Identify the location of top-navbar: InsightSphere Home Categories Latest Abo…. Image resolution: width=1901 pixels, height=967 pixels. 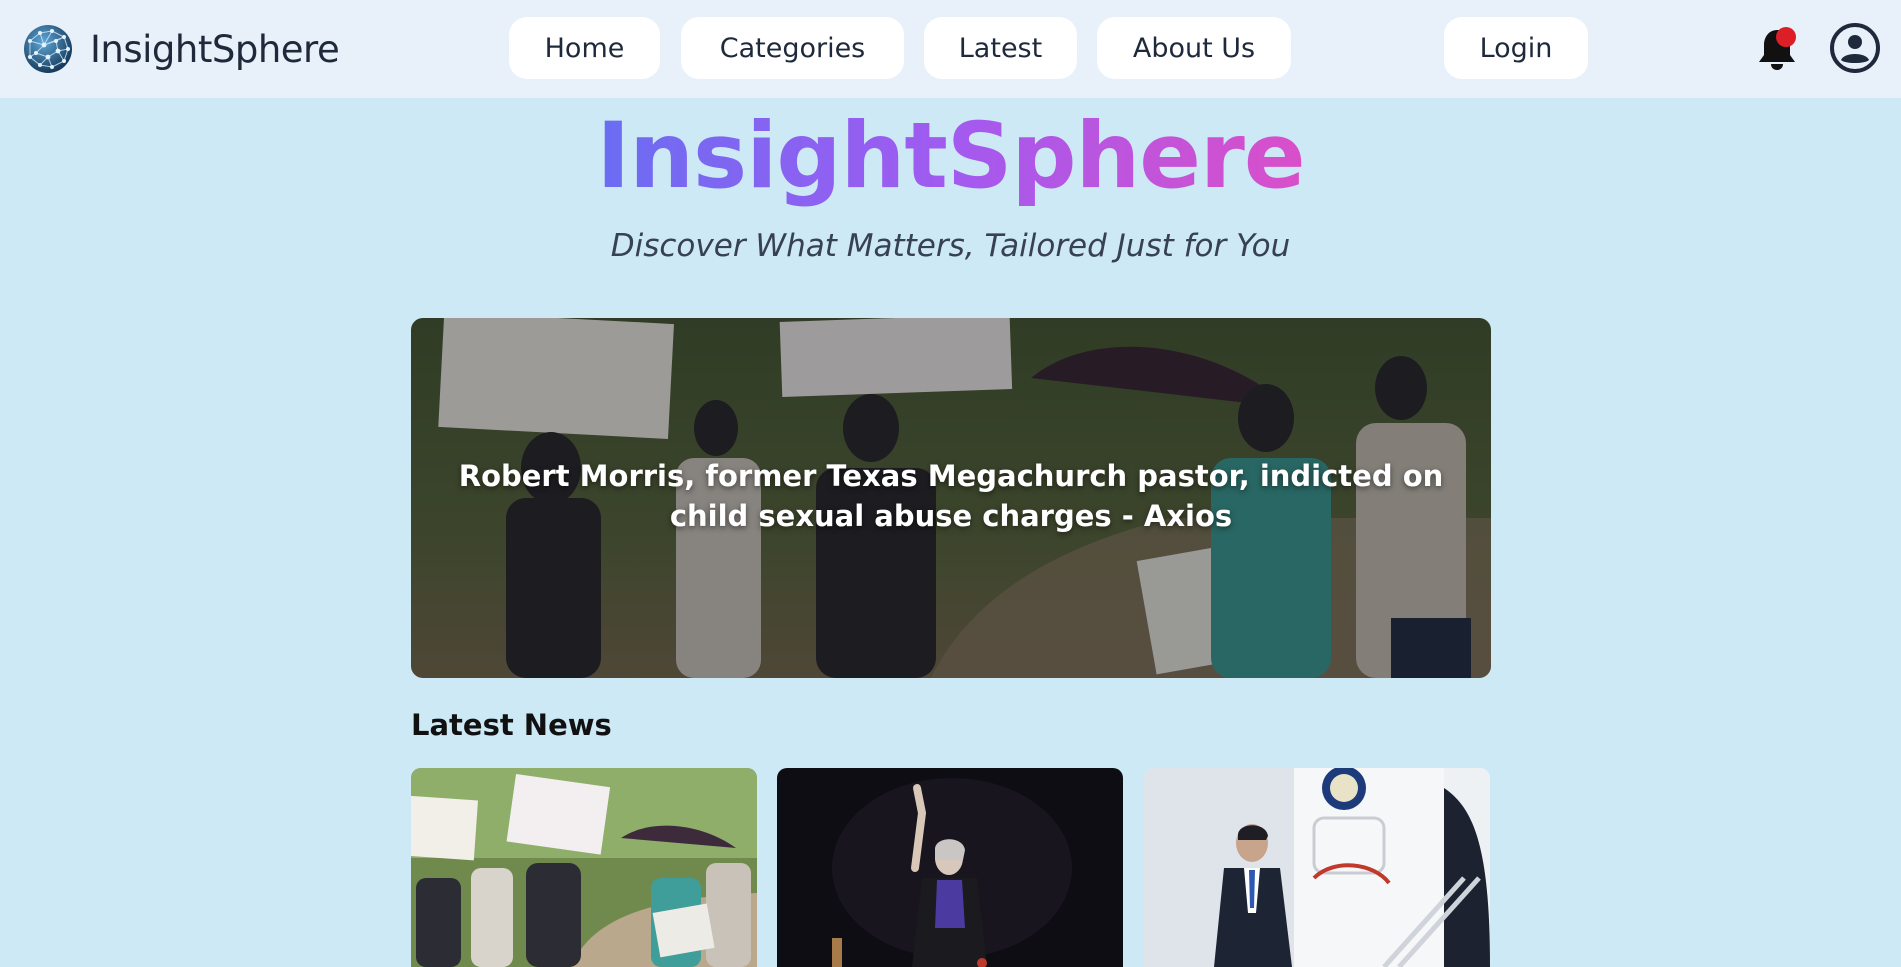
(950, 49).